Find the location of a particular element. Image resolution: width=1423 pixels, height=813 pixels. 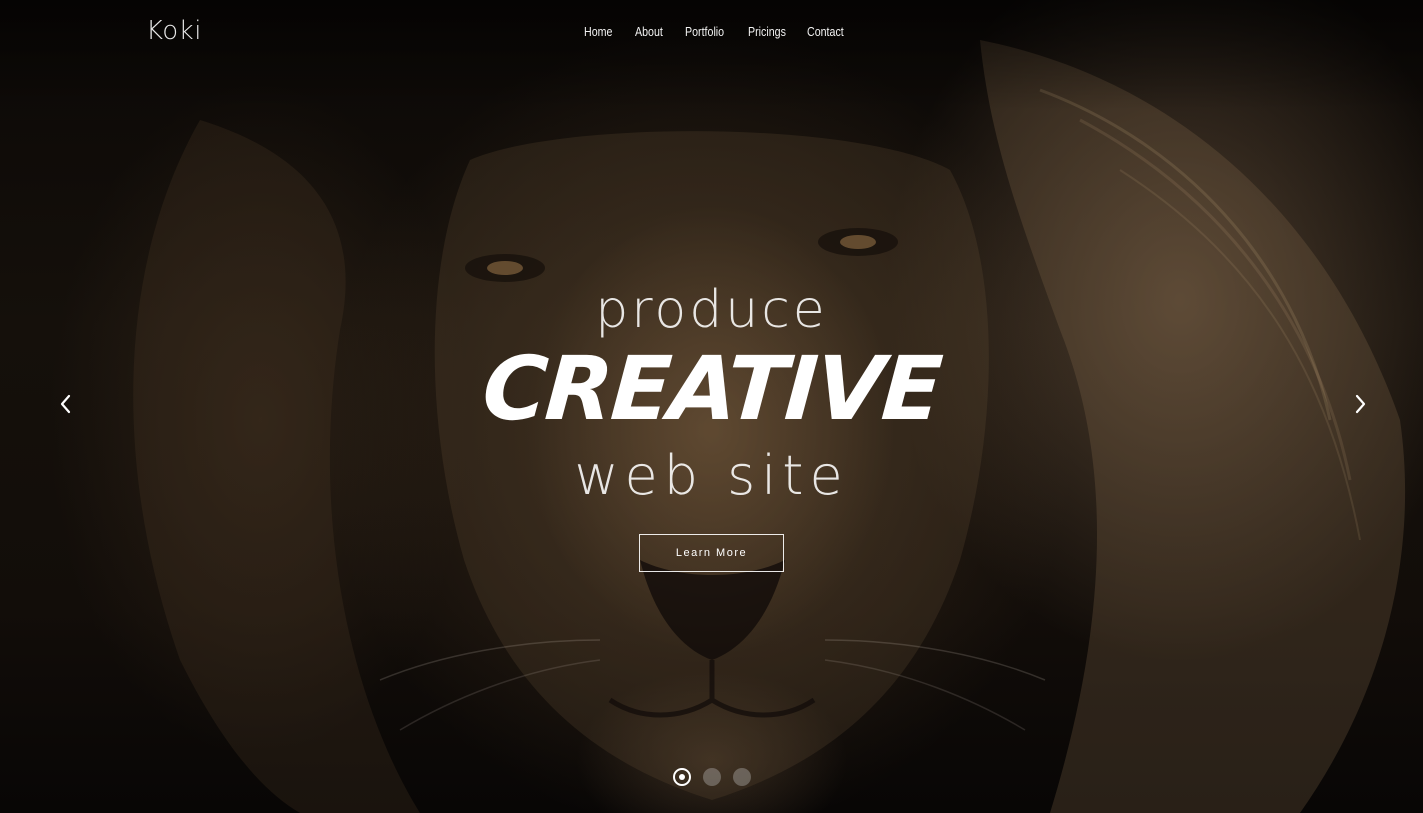

nav-item-portfolio: Portfolio is located at coordinates (704, 31).